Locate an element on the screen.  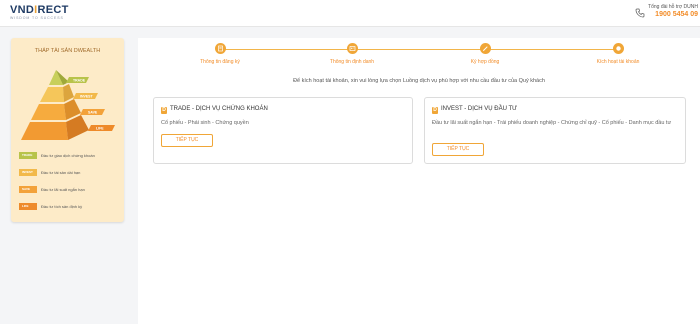
legend-life: LIFE Đầu tư tích sản định kỳ is located at coordinates (69, 208).